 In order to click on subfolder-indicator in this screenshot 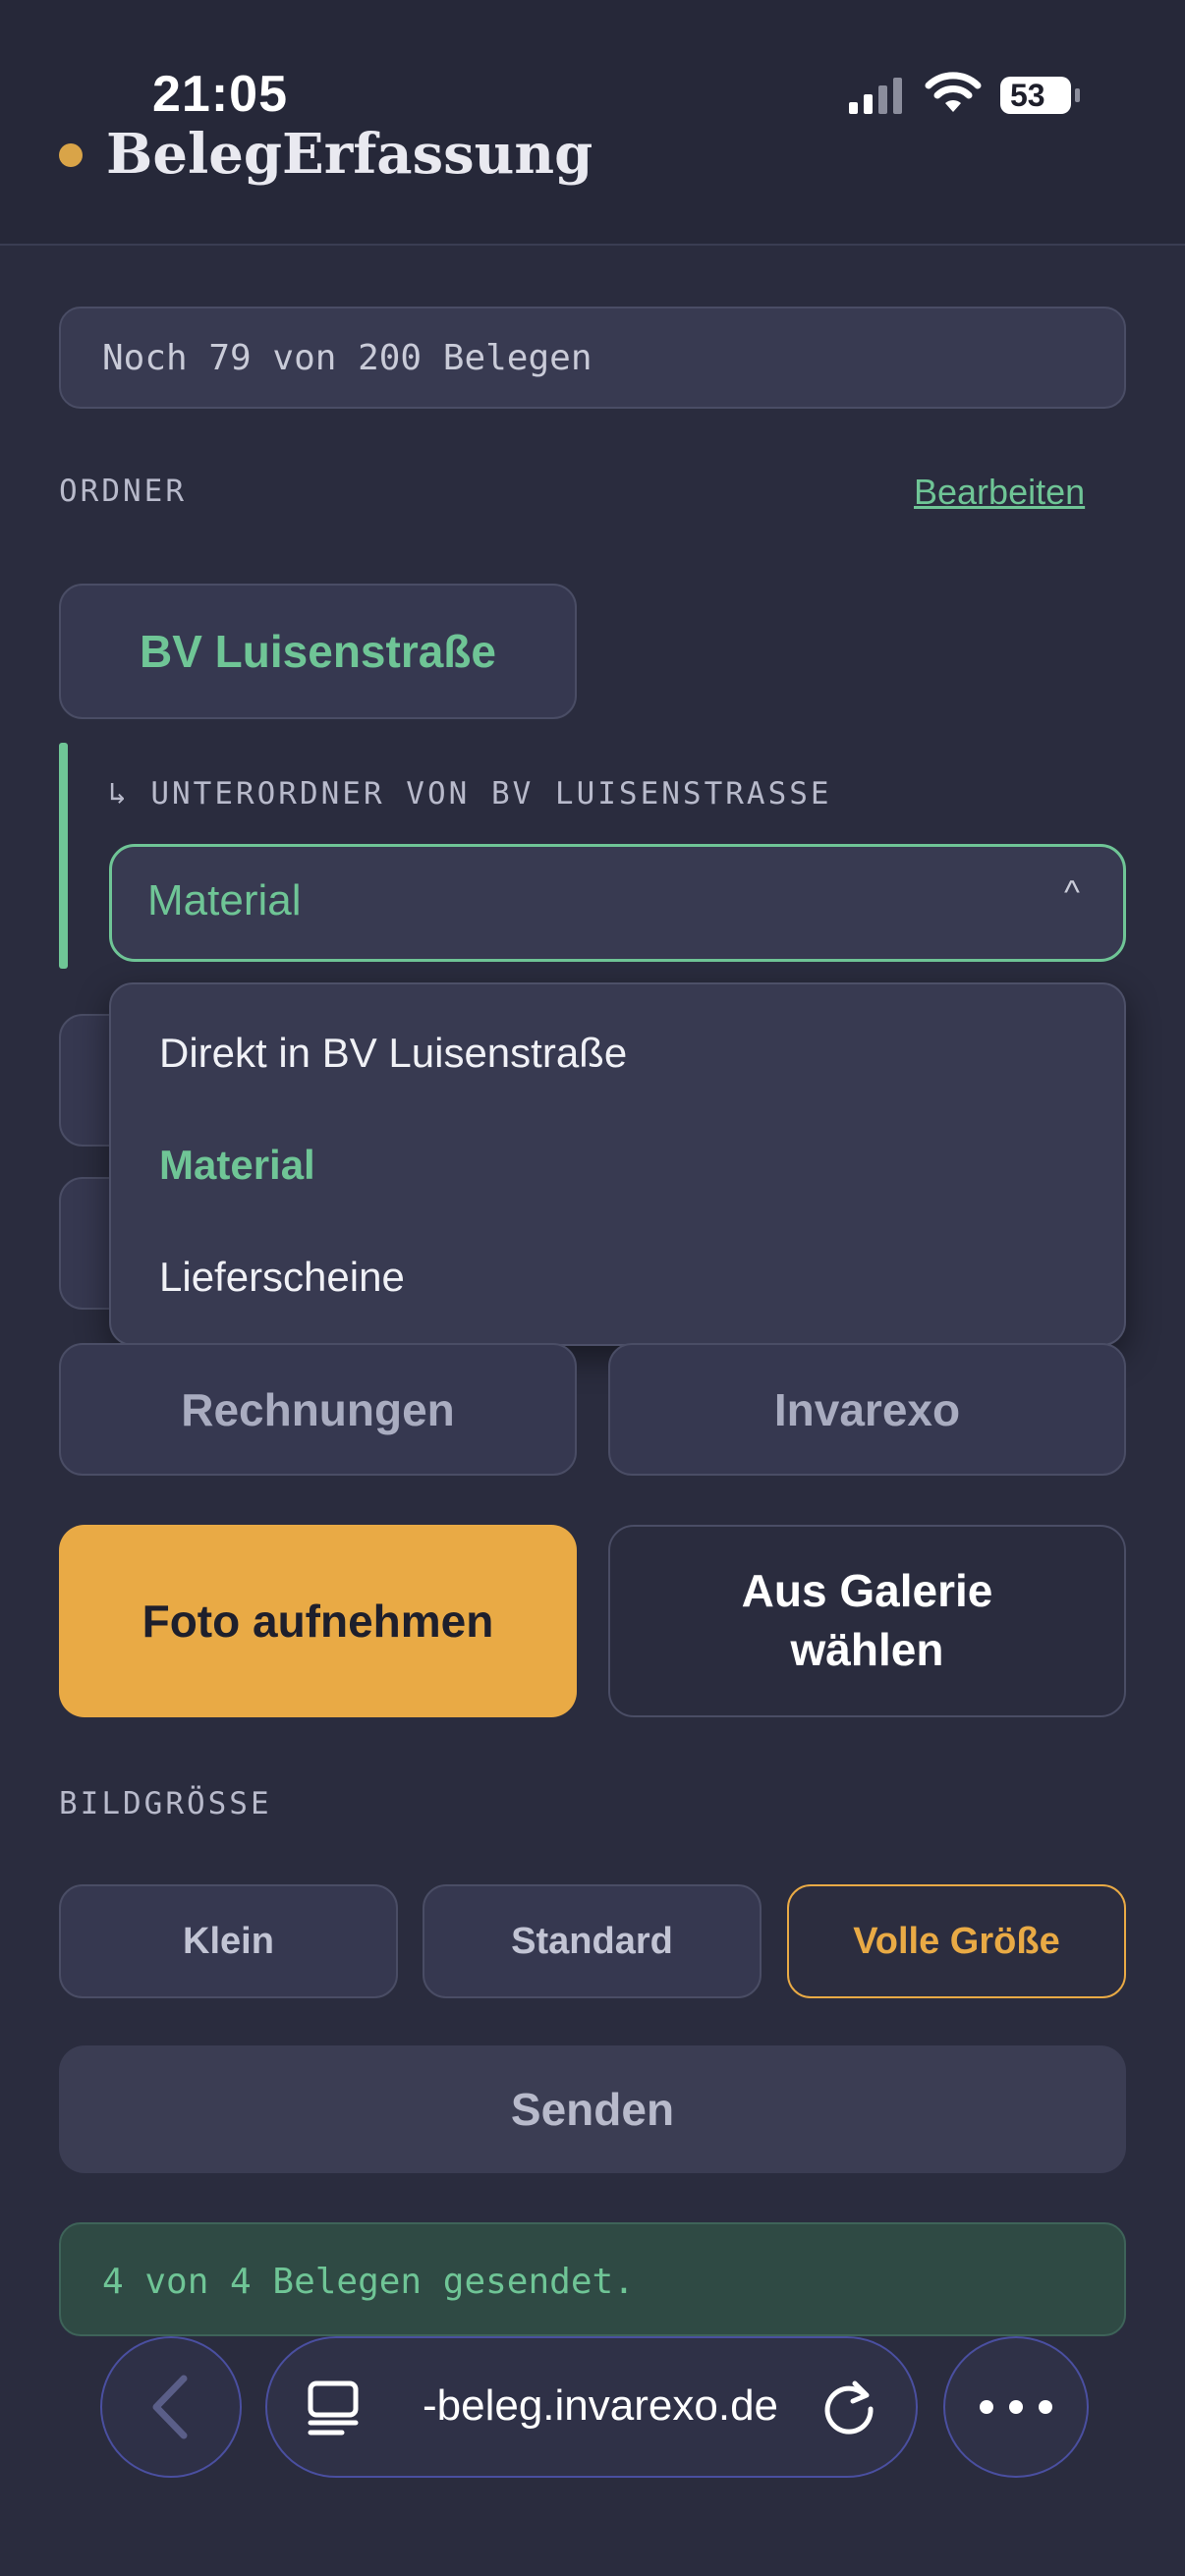, I will do `click(64, 856)`.